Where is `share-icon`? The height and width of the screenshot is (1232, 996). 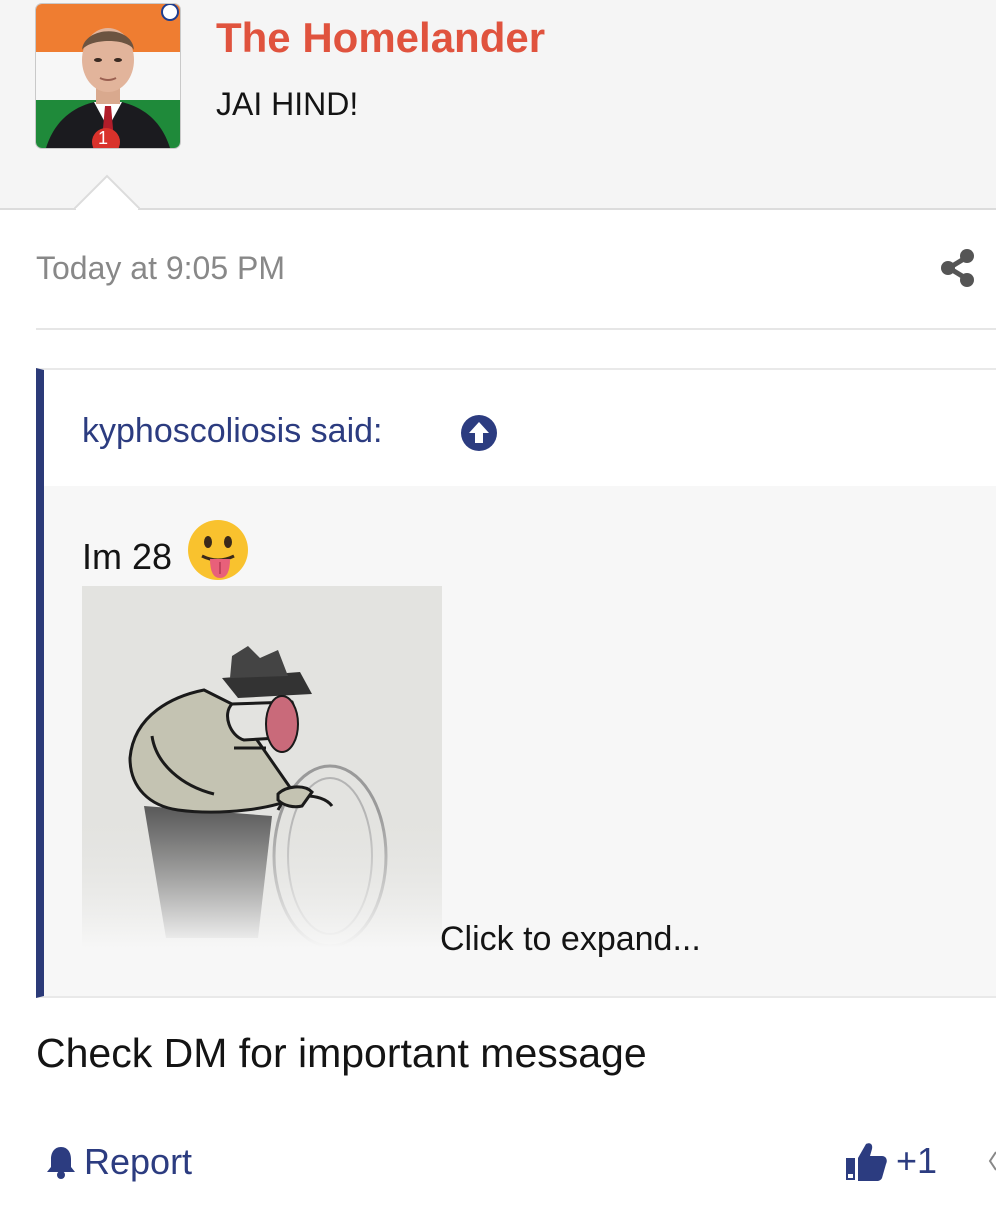 share-icon is located at coordinates (958, 268).